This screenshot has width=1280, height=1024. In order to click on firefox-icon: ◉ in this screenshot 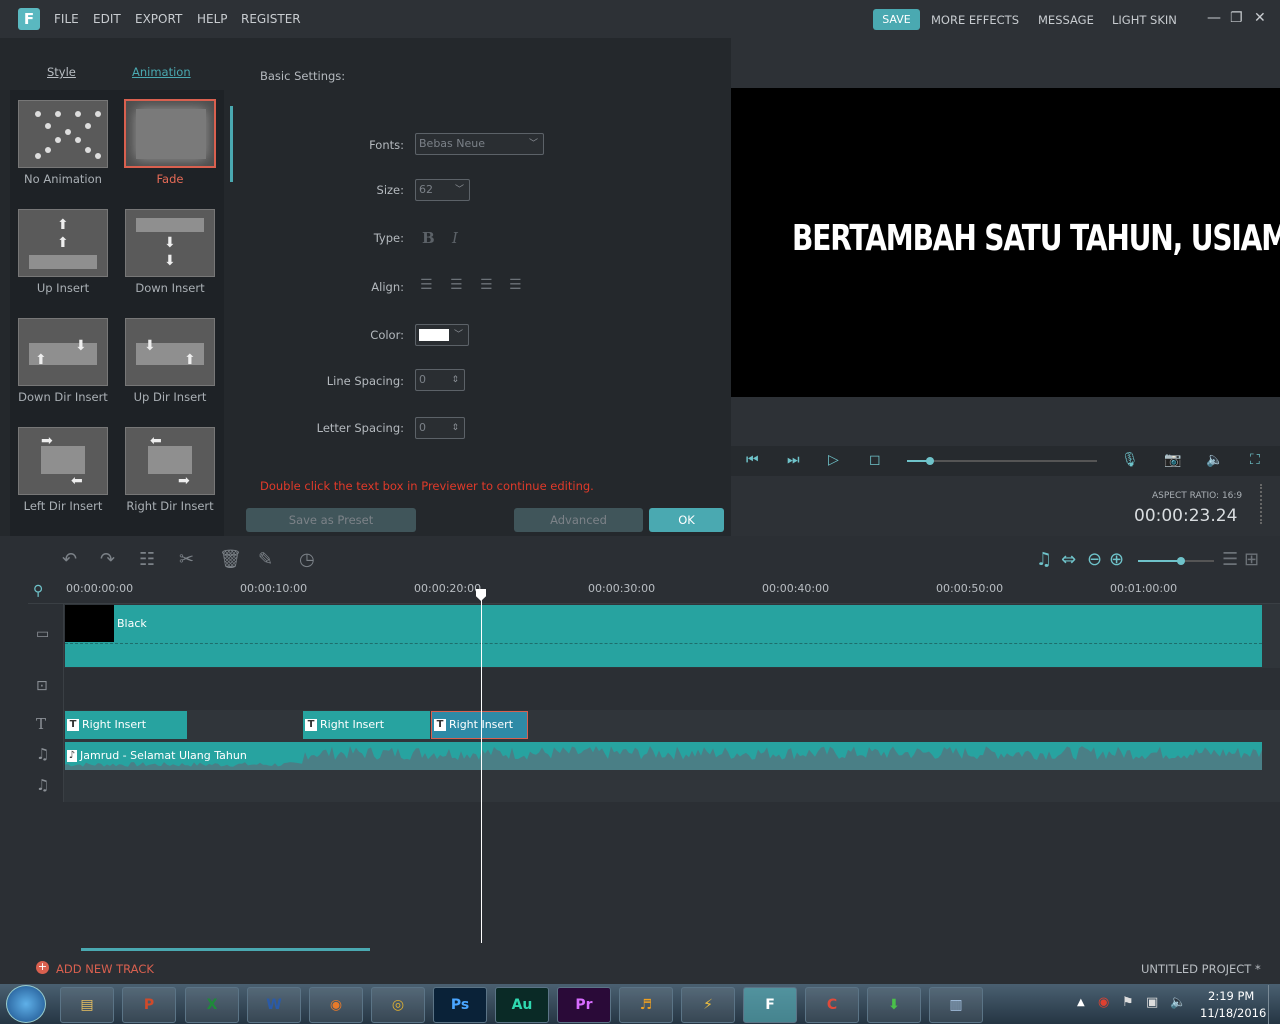, I will do `click(336, 1005)`.